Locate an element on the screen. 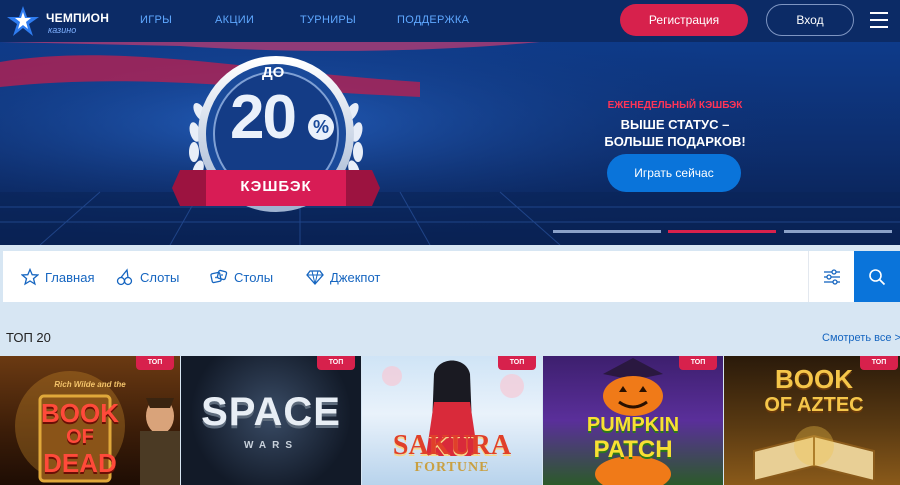 The width and height of the screenshot is (900, 485). game-title-line: FORTUNE is located at coordinates (452, 467).